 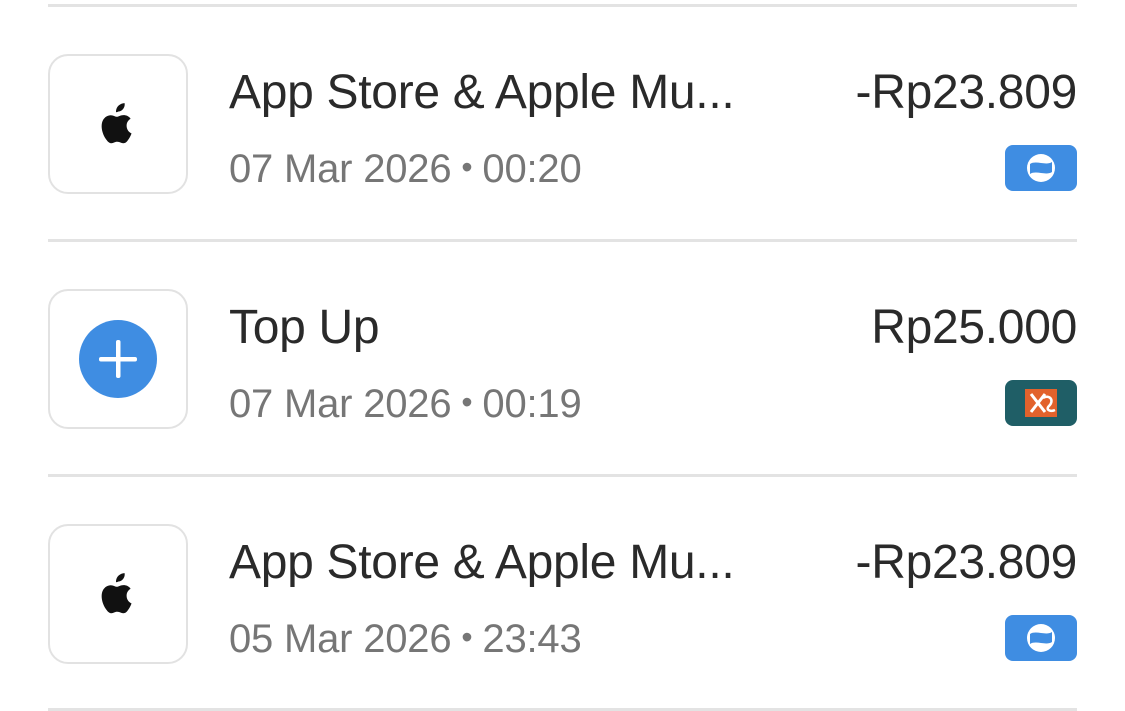 I want to click on transaction-datetime: 05 Mar 2026 • 23:43, so click(x=405, y=639).